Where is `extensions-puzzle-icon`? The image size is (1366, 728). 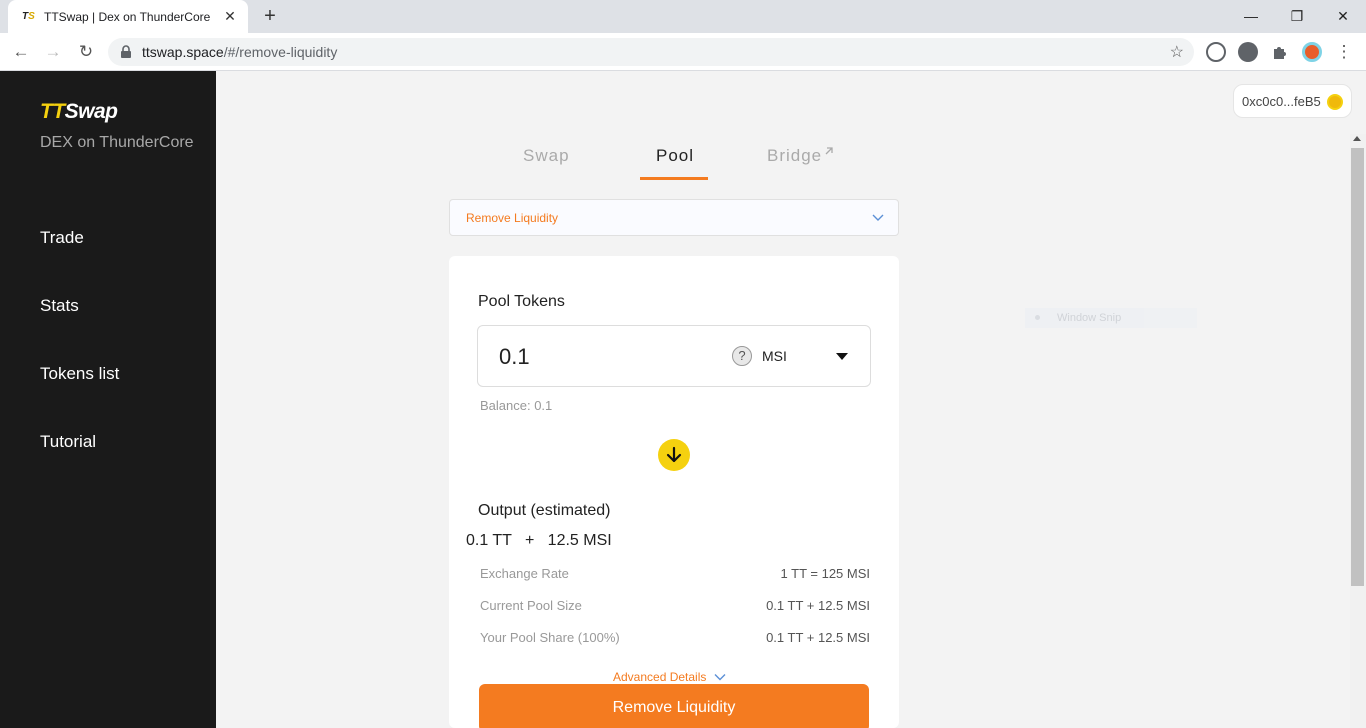
extensions-puzzle-icon is located at coordinates (1280, 52).